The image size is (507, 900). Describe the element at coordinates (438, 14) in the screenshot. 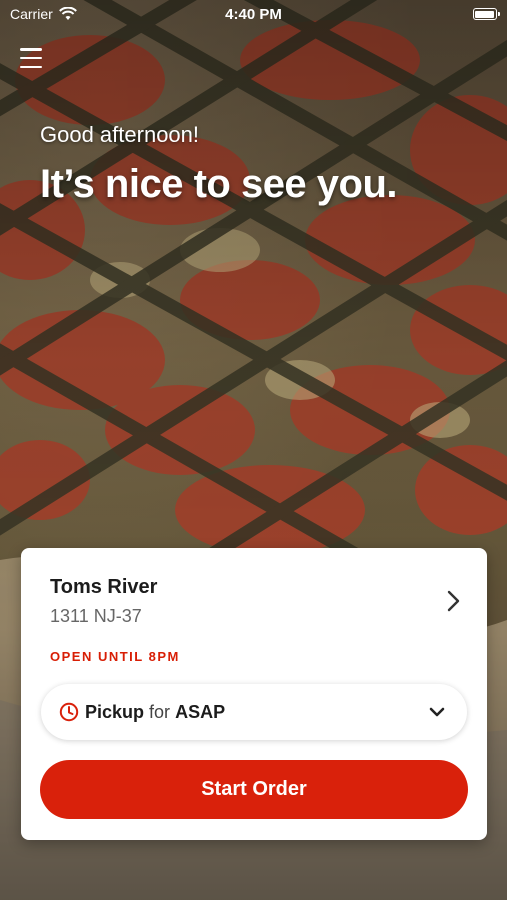

I see `status-right` at that location.